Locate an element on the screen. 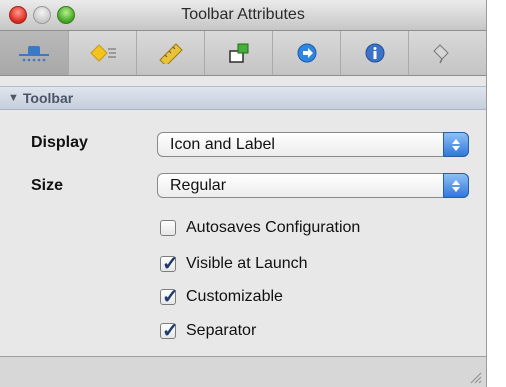  size-popup: Regular is located at coordinates (313, 185).